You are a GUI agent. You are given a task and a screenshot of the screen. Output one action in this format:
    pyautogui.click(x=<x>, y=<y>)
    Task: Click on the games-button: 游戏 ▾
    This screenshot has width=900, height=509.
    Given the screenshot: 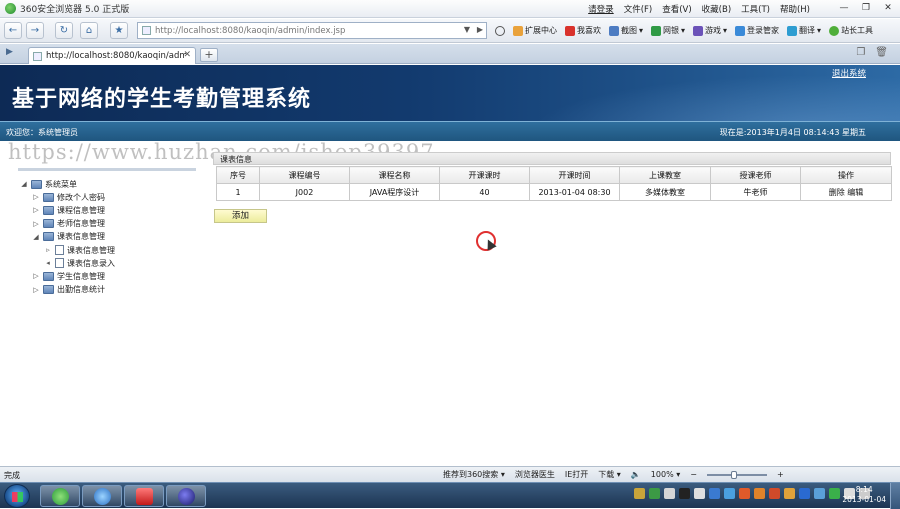 What is the action you would take?
    pyautogui.click(x=710, y=30)
    